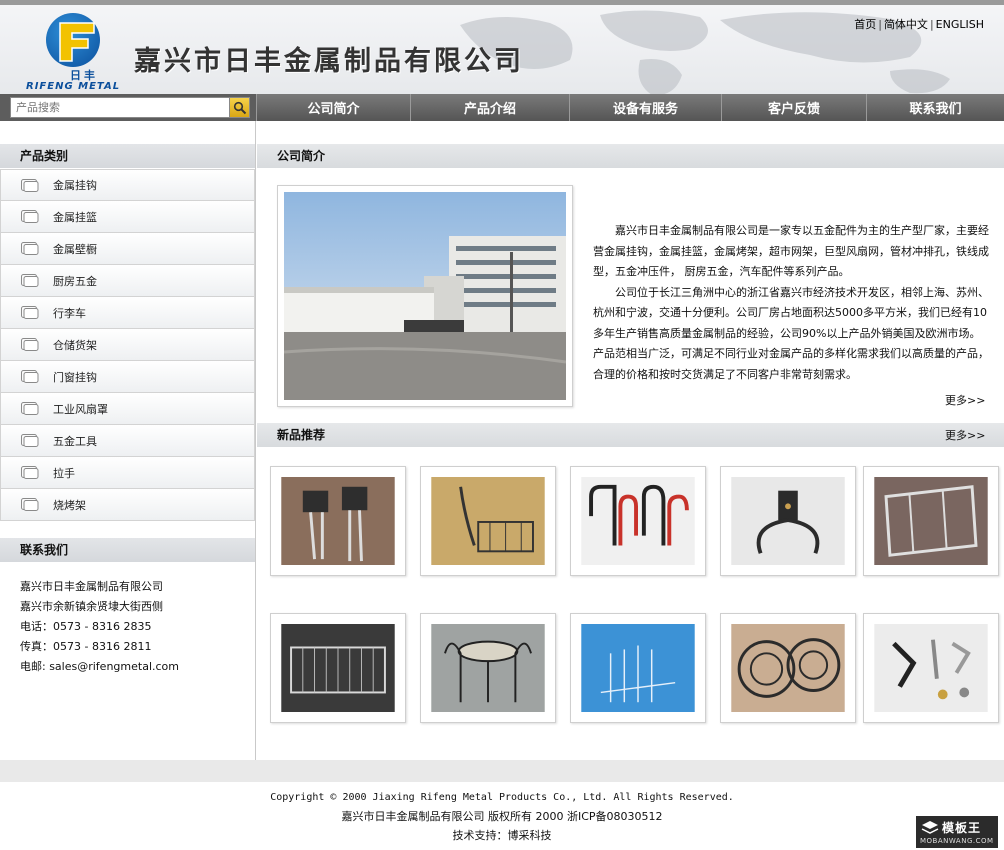 The width and height of the screenshot is (1004, 850). Describe the element at coordinates (935, 107) in the screenshot. I see `nav-contact: 联系我们` at that location.